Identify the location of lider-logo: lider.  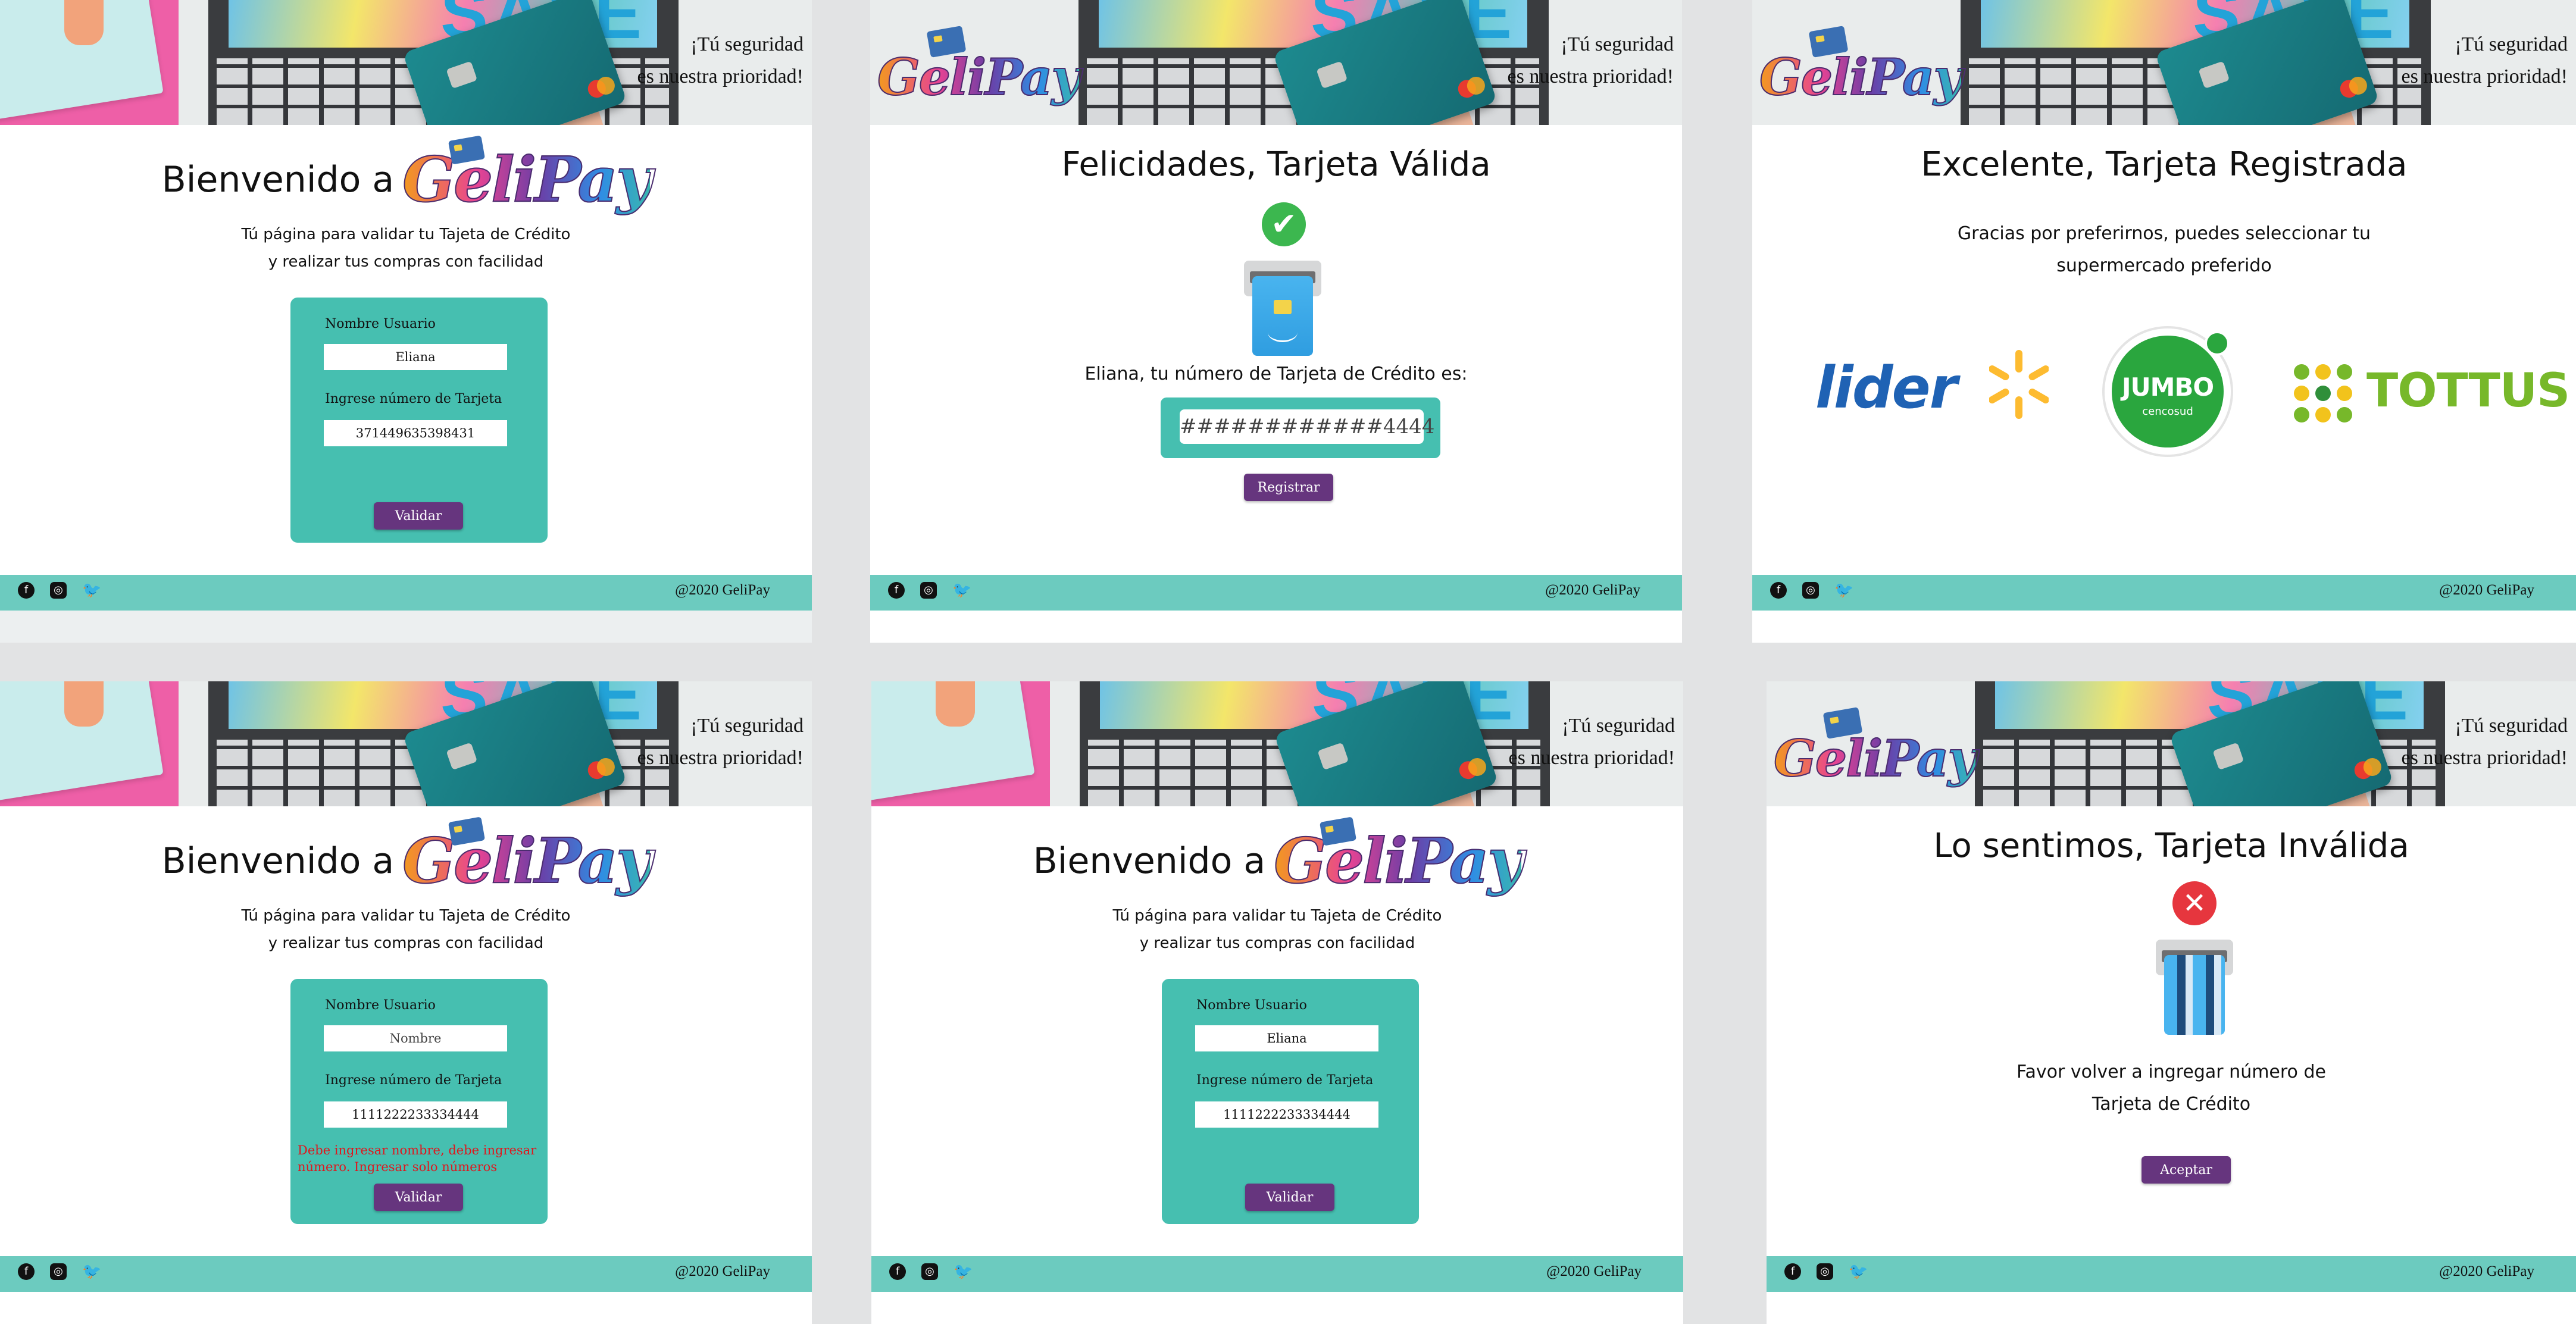
(1886, 388).